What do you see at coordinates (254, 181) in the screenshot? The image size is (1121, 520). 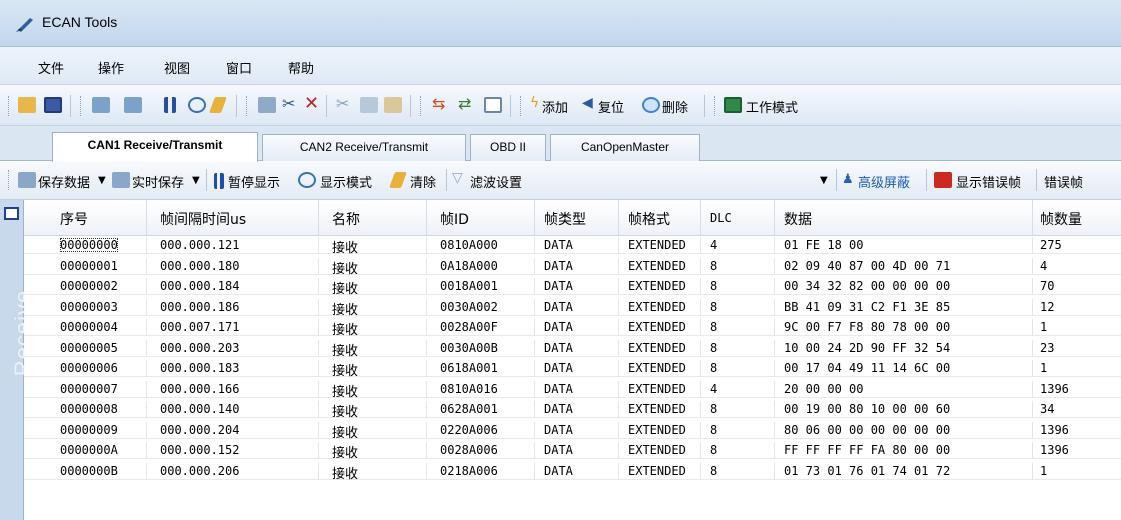 I see `pause-display-button: 暂停显示` at bounding box center [254, 181].